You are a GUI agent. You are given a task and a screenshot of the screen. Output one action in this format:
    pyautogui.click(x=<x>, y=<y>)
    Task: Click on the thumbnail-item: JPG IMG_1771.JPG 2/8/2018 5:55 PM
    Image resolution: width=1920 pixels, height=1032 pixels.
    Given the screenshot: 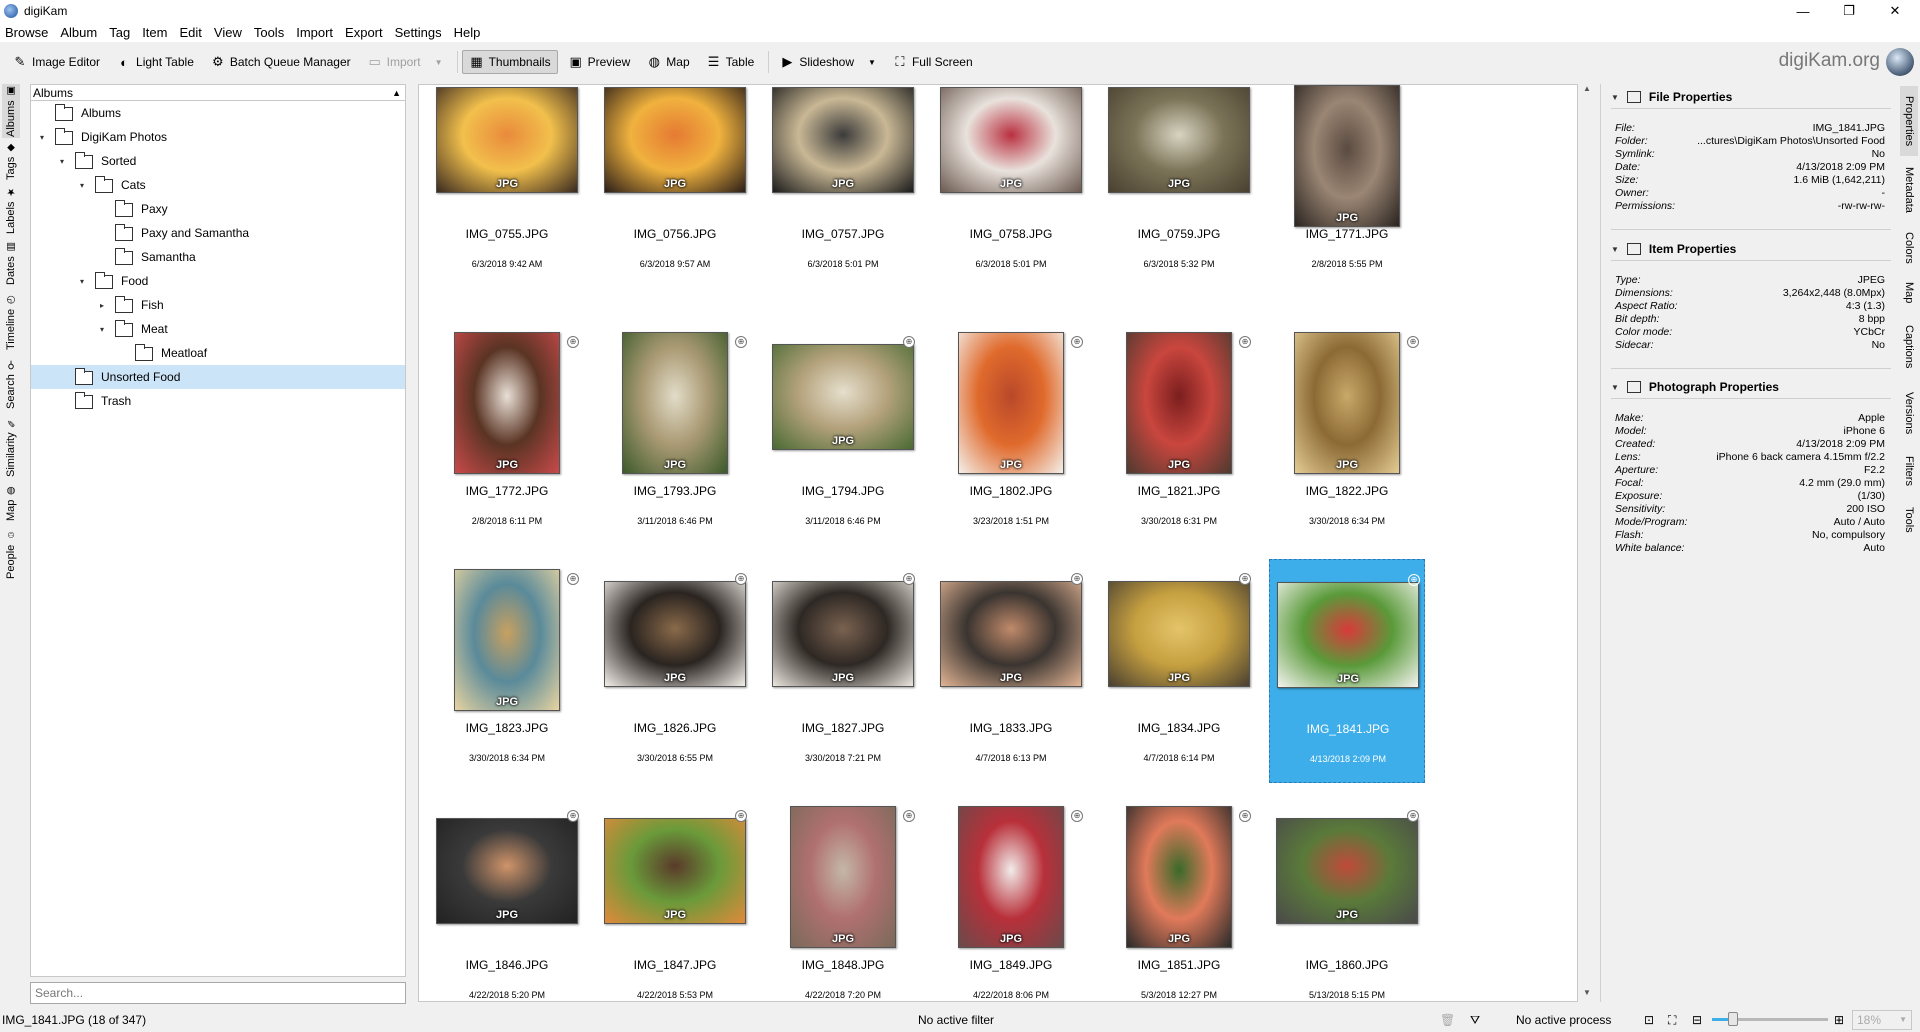 What is the action you would take?
    pyautogui.click(x=1347, y=197)
    